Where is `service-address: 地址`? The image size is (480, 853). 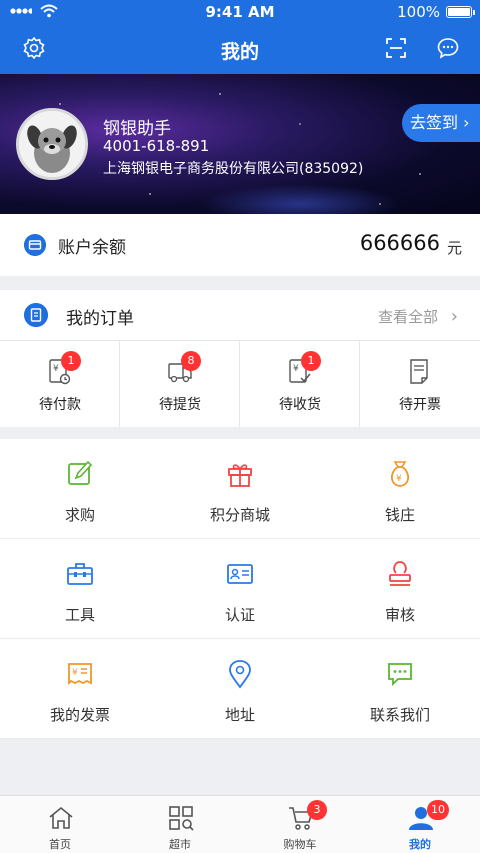
service-address: 地址 is located at coordinates (240, 689).